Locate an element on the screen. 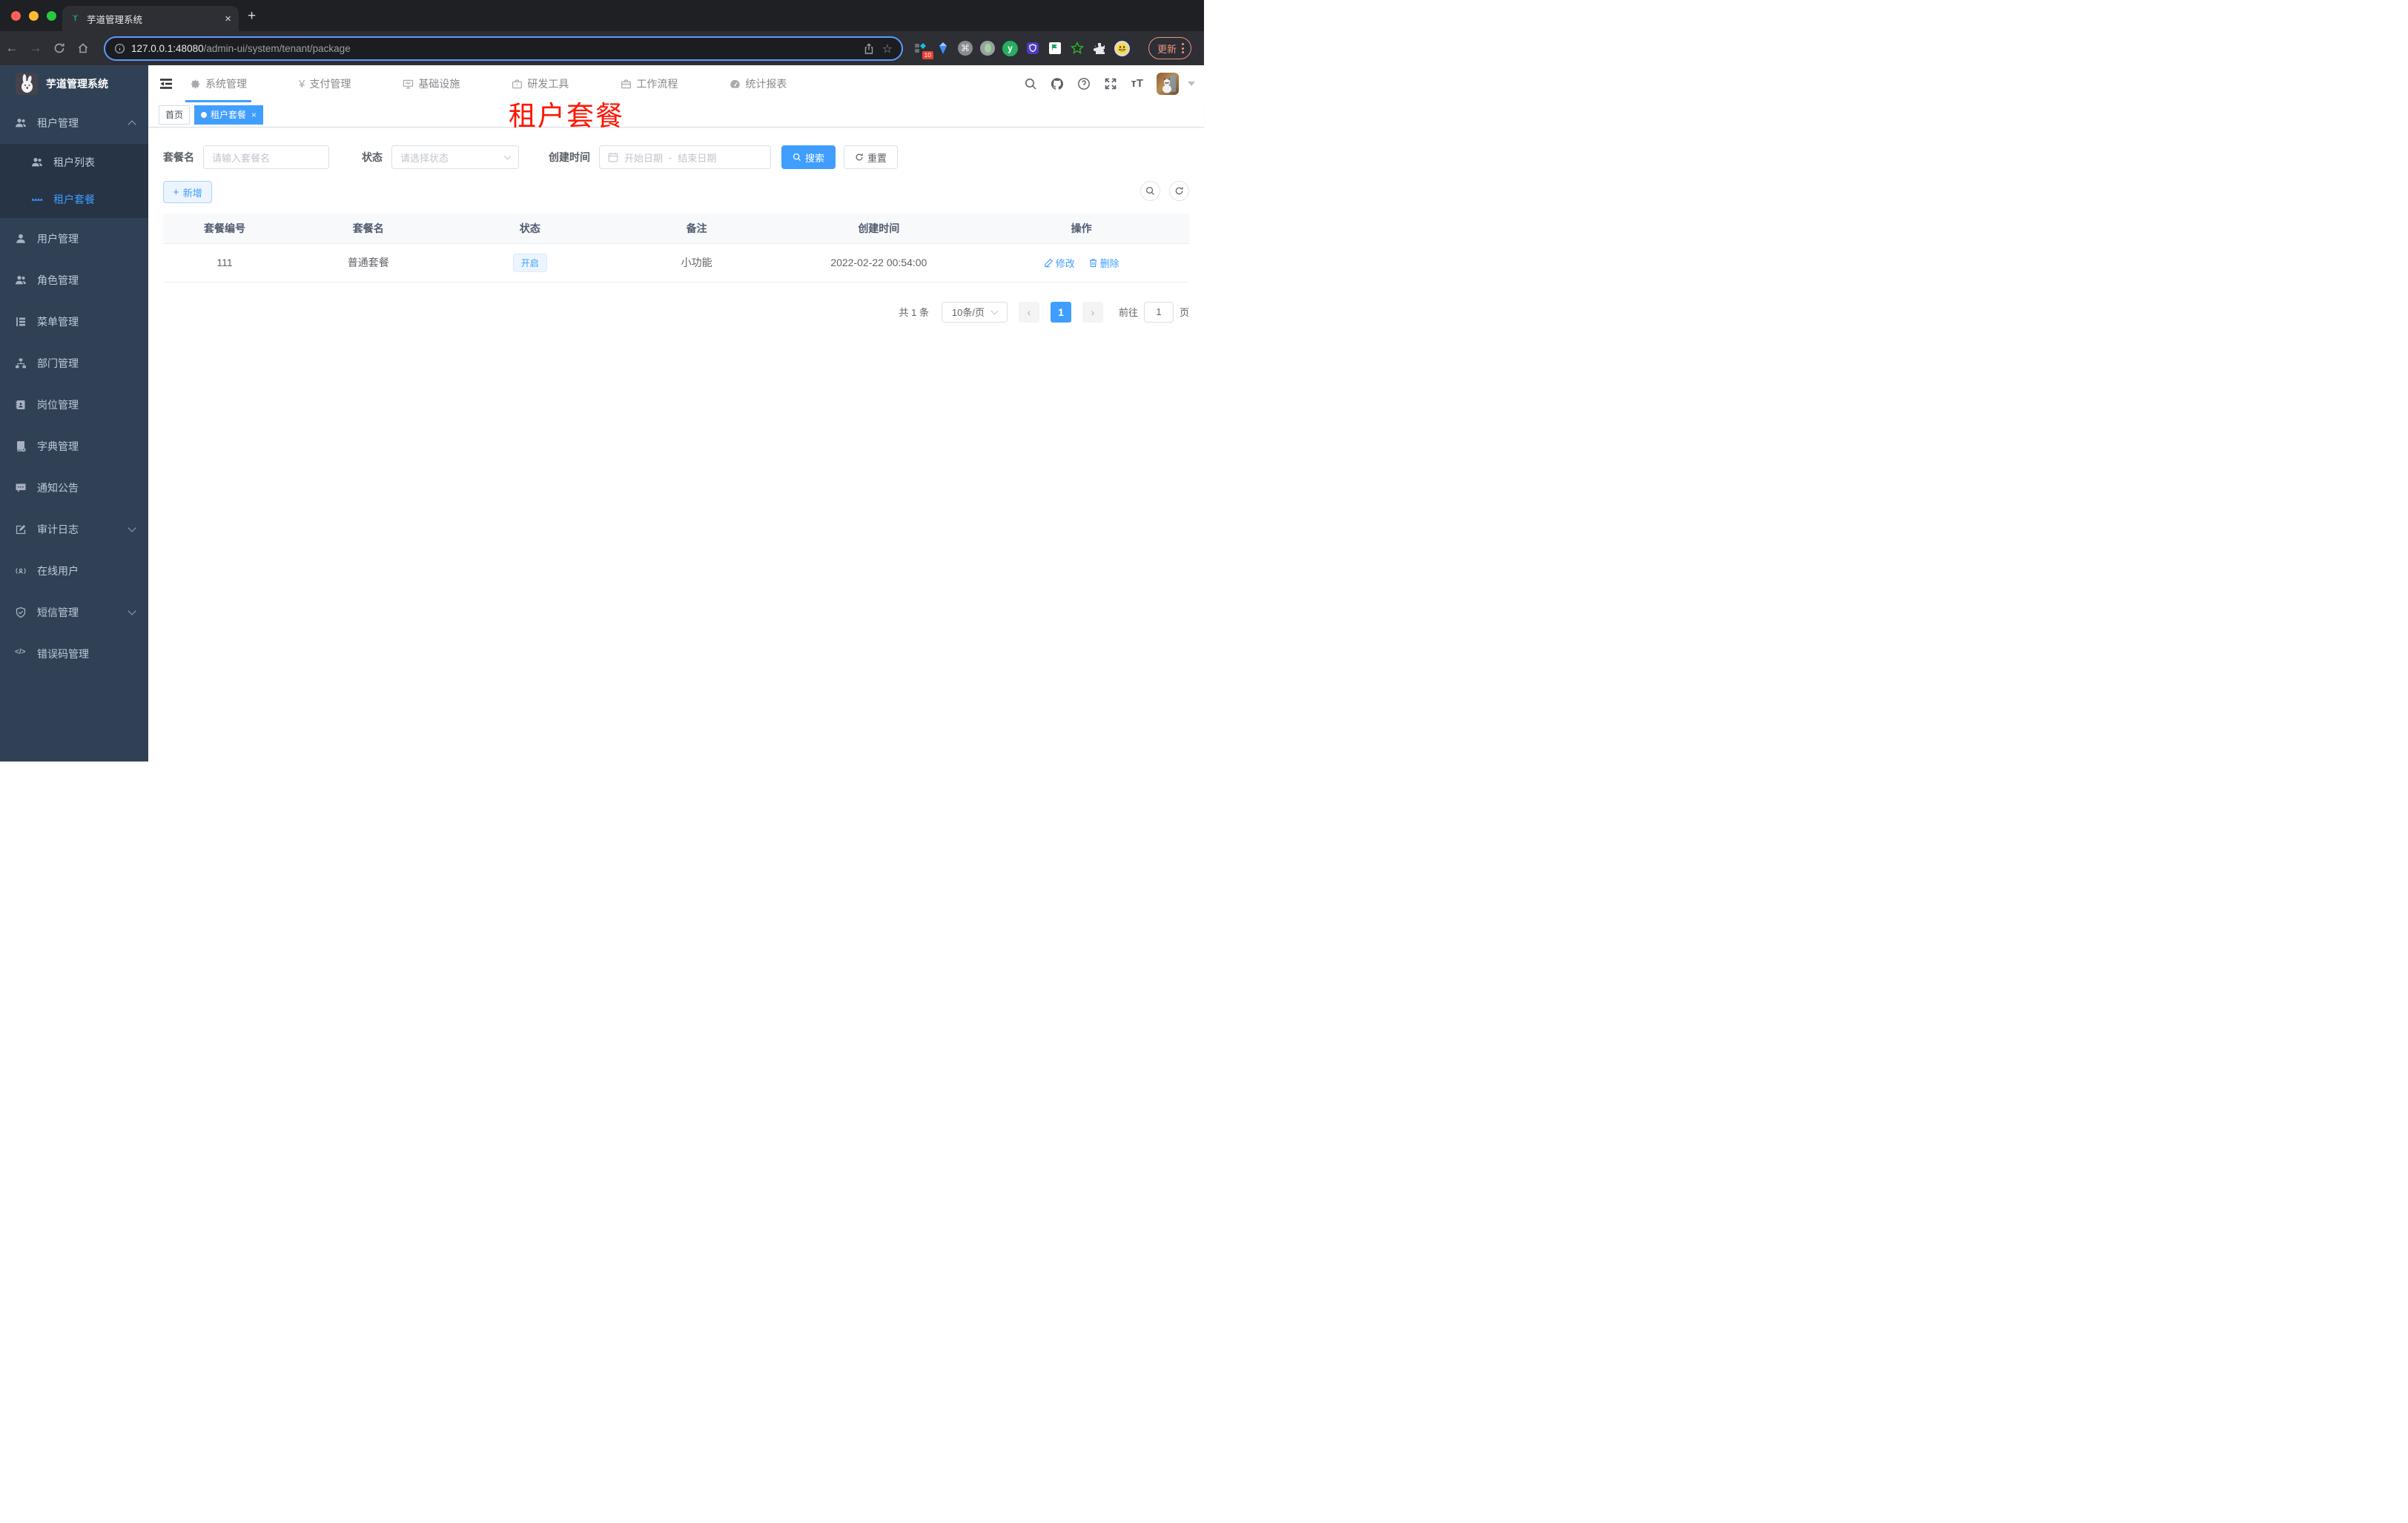  sidebar-item-role-management: 角色管理 is located at coordinates (74, 281).